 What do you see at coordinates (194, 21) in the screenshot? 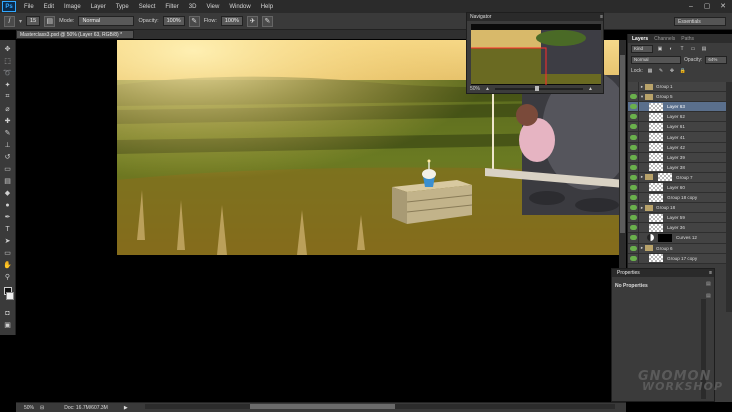
I see `pressure-opacity-icon: ✎` at bounding box center [194, 21].